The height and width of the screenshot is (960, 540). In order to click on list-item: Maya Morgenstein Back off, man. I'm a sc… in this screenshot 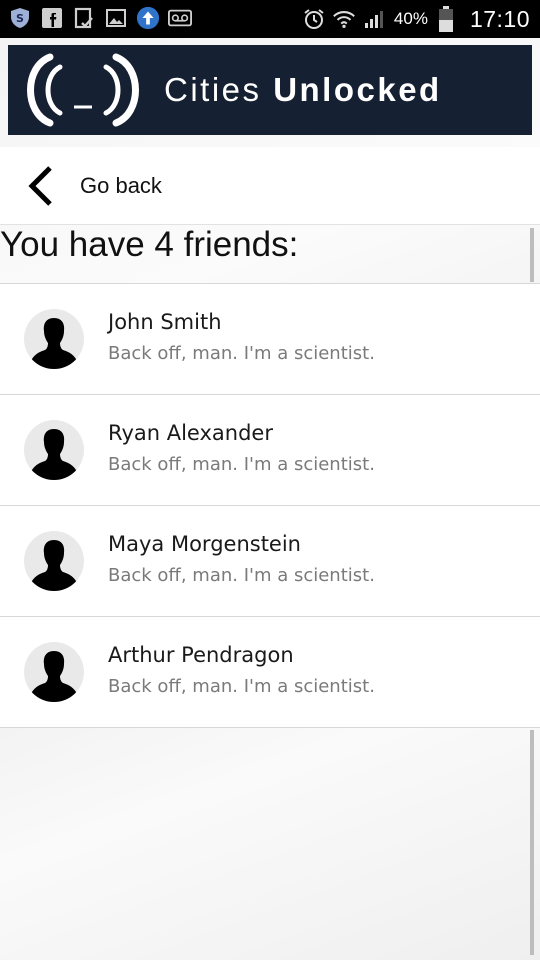, I will do `click(270, 561)`.